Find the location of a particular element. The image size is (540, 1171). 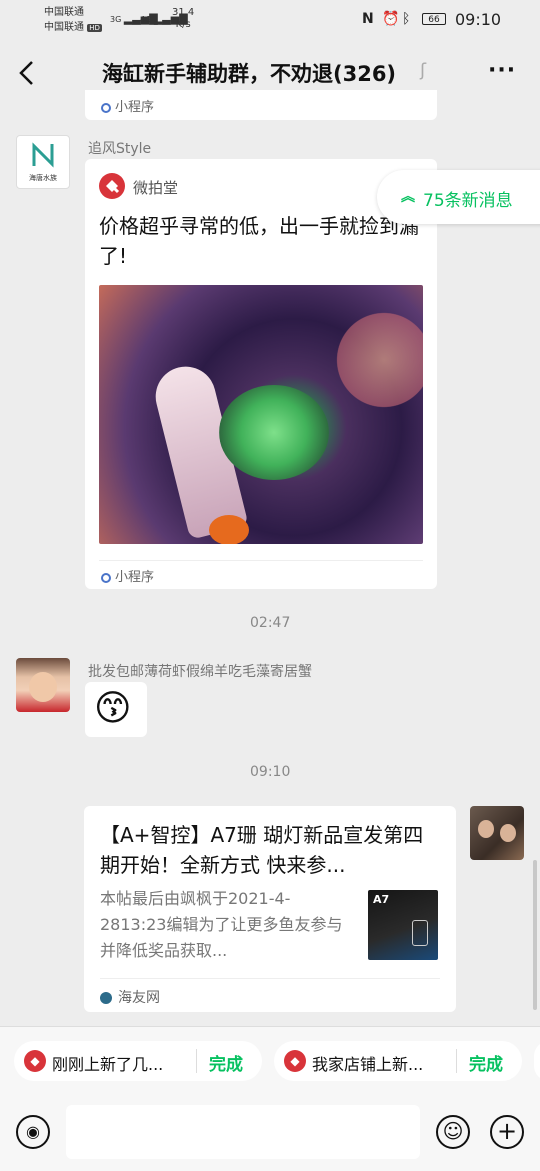

chat-title: 海缸新手辅助群，不劝退(326) is located at coordinates (249, 74).